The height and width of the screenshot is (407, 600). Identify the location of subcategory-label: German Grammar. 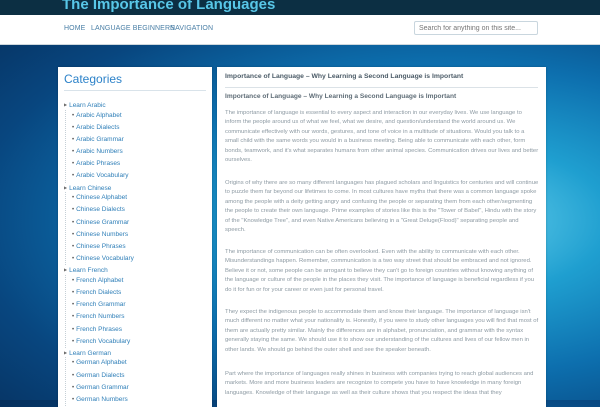
(102, 387).